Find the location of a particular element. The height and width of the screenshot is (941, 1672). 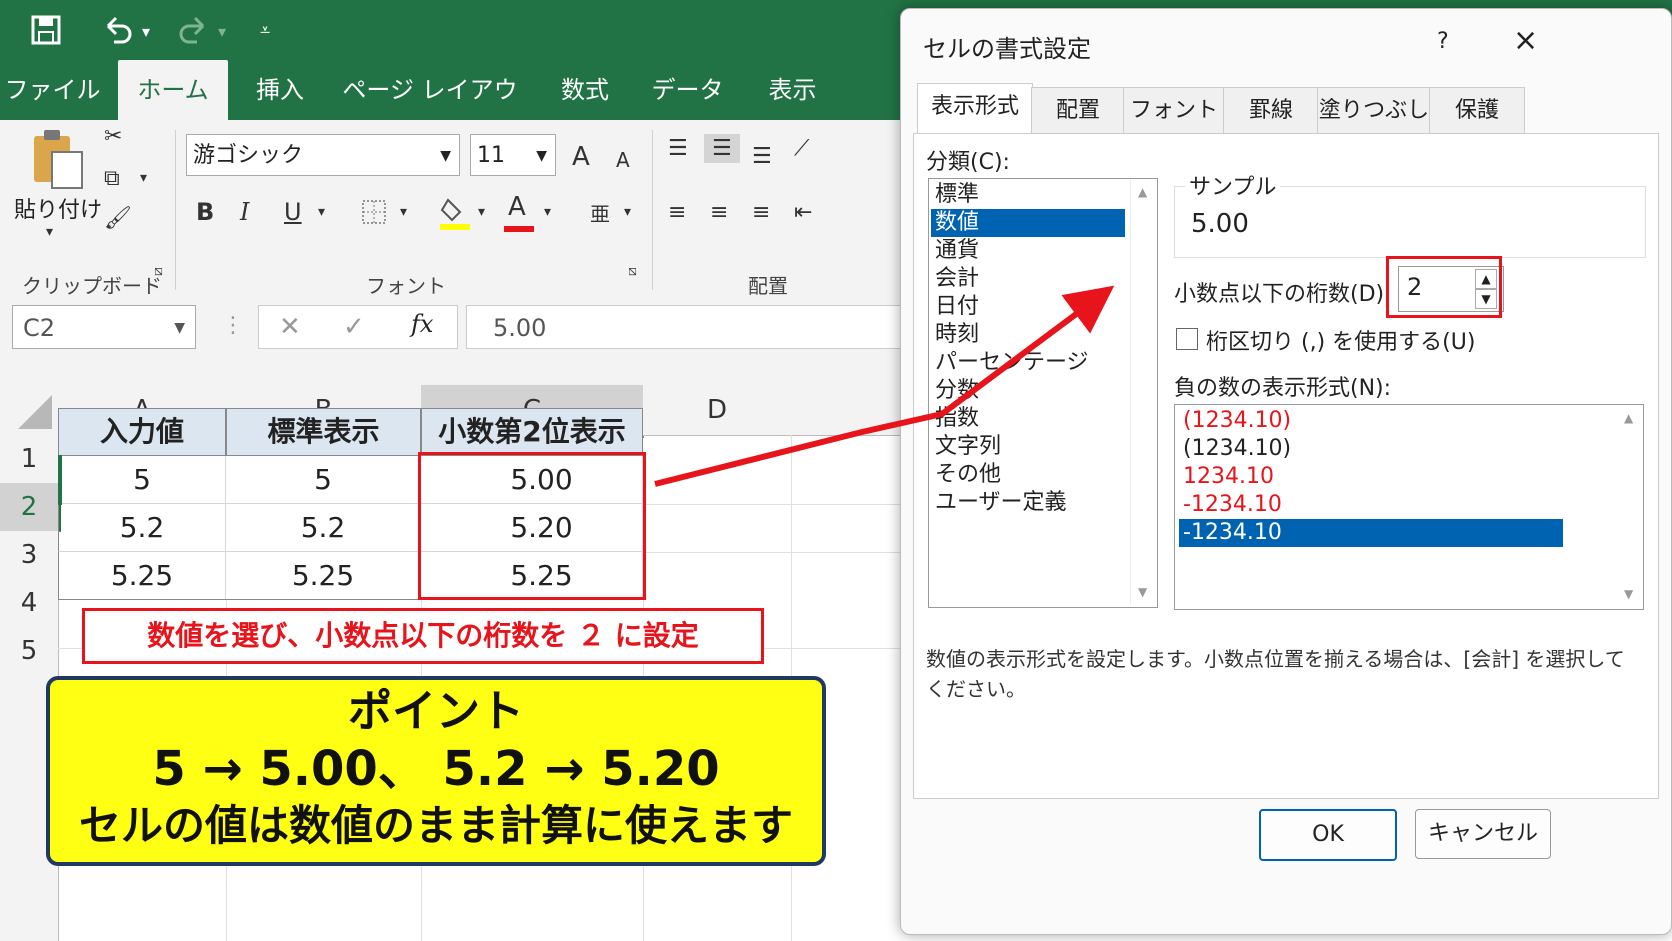

arrow-overlay is located at coordinates (884, 386).